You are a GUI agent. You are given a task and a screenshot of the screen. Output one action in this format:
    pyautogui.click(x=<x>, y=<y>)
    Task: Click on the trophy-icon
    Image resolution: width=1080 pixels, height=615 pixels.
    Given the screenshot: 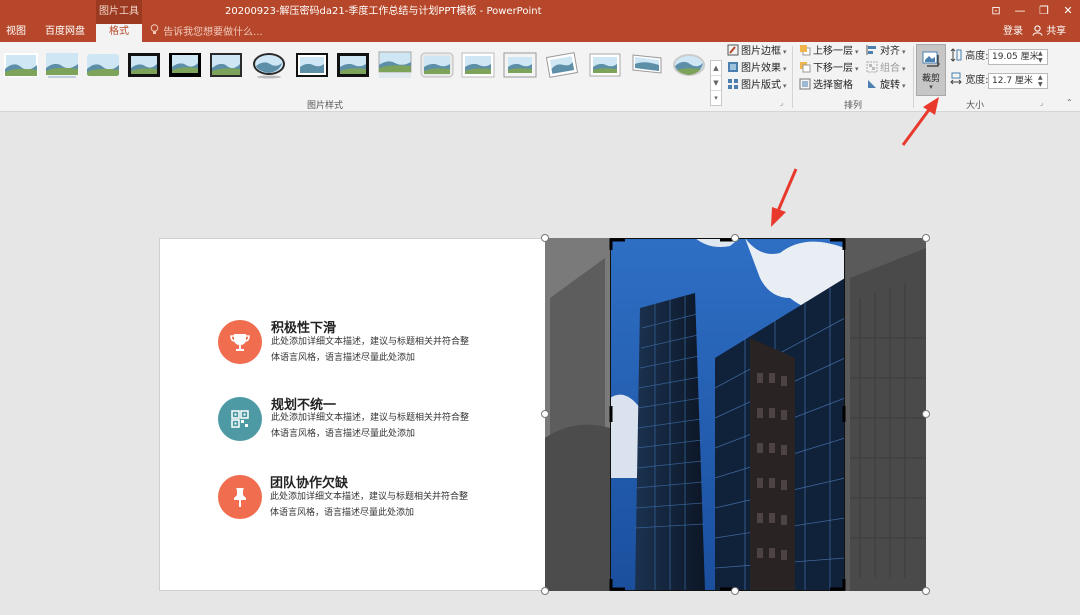 What is the action you would take?
    pyautogui.click(x=240, y=342)
    